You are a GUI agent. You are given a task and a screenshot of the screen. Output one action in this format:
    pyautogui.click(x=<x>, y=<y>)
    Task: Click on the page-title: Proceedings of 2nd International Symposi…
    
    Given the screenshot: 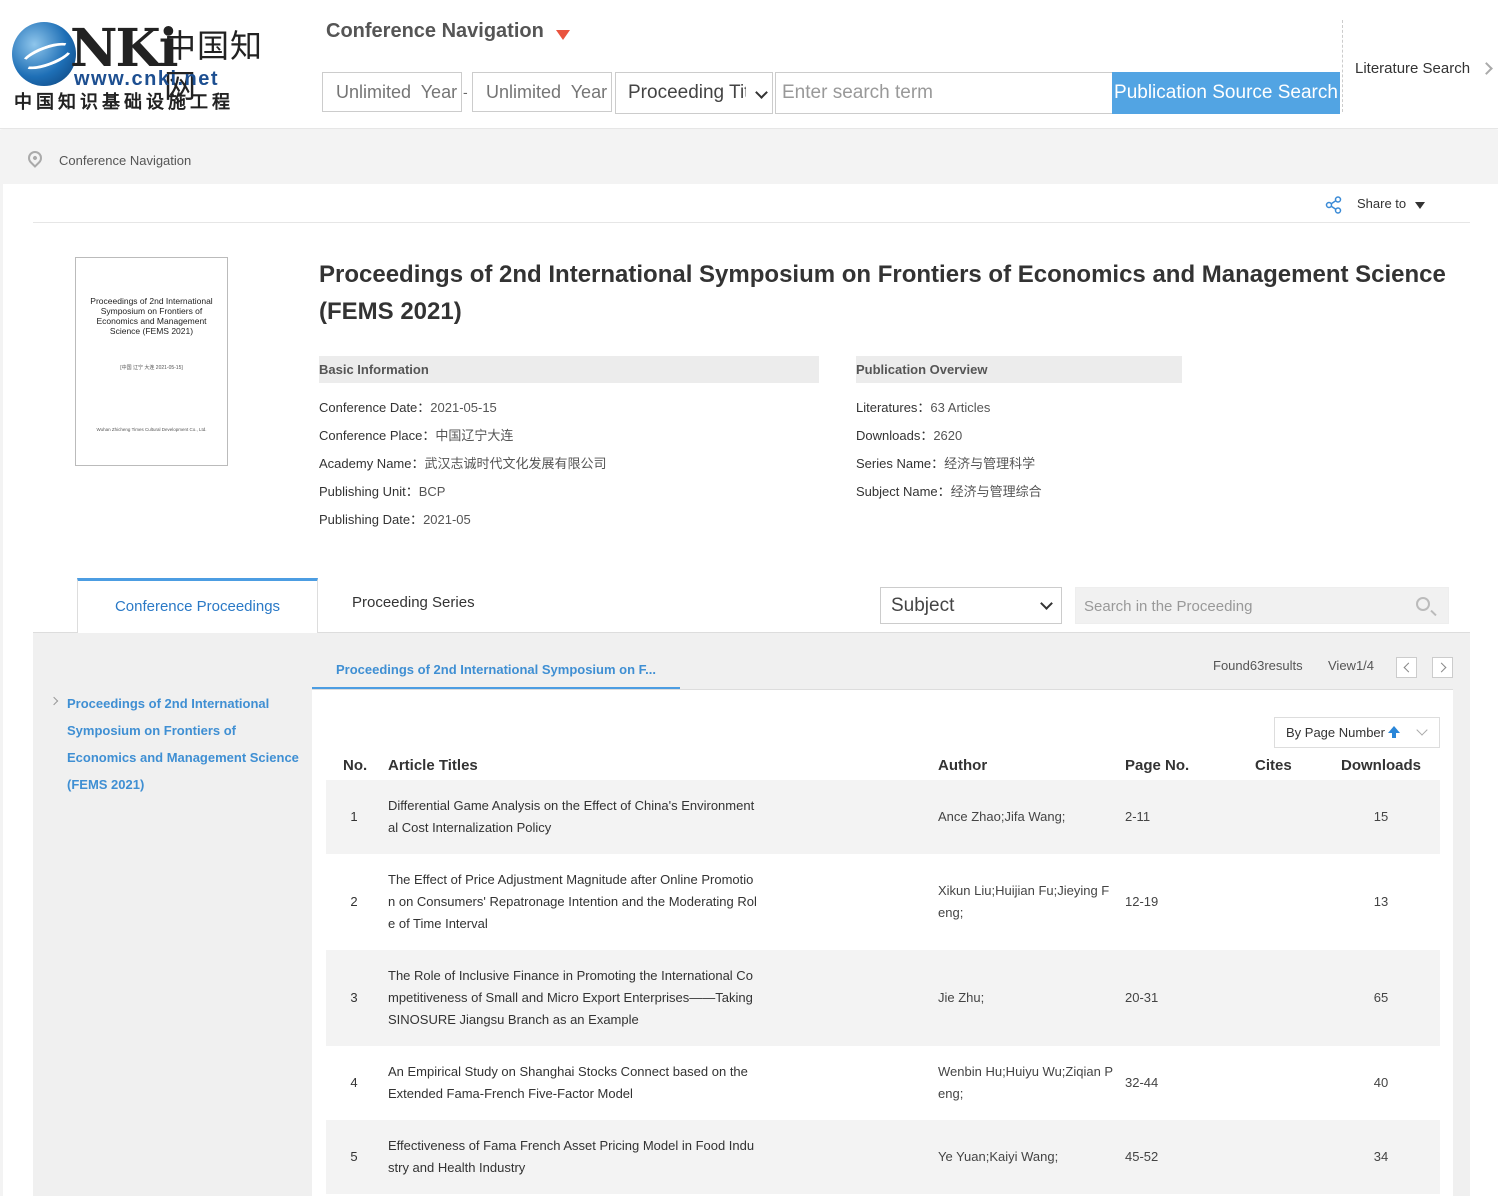 What is the action you would take?
    pyautogui.click(x=882, y=293)
    